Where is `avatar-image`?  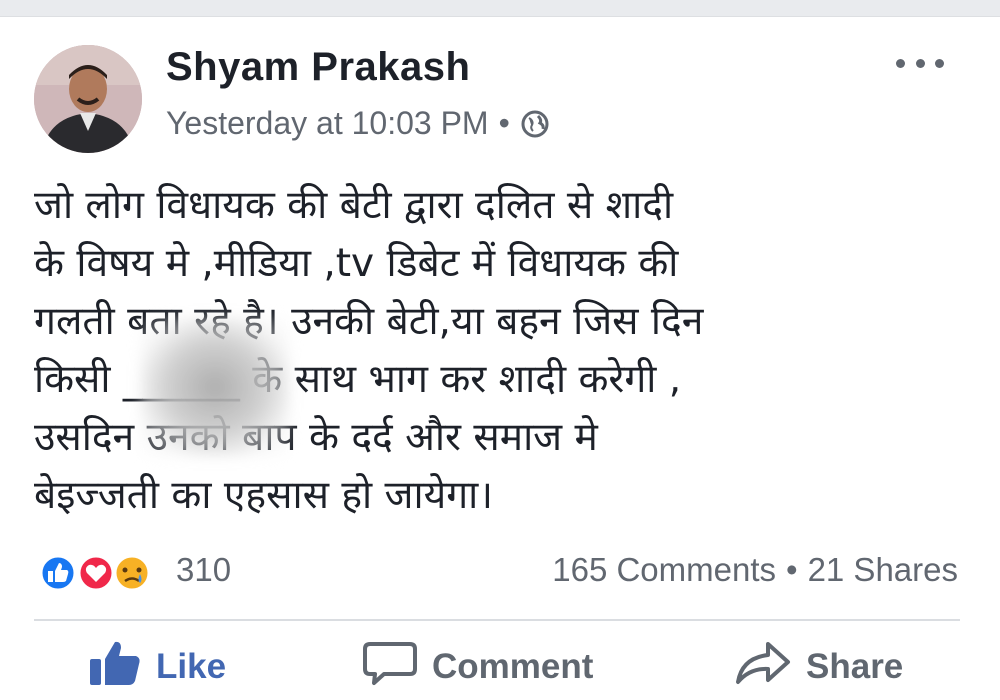
avatar-image is located at coordinates (88, 99).